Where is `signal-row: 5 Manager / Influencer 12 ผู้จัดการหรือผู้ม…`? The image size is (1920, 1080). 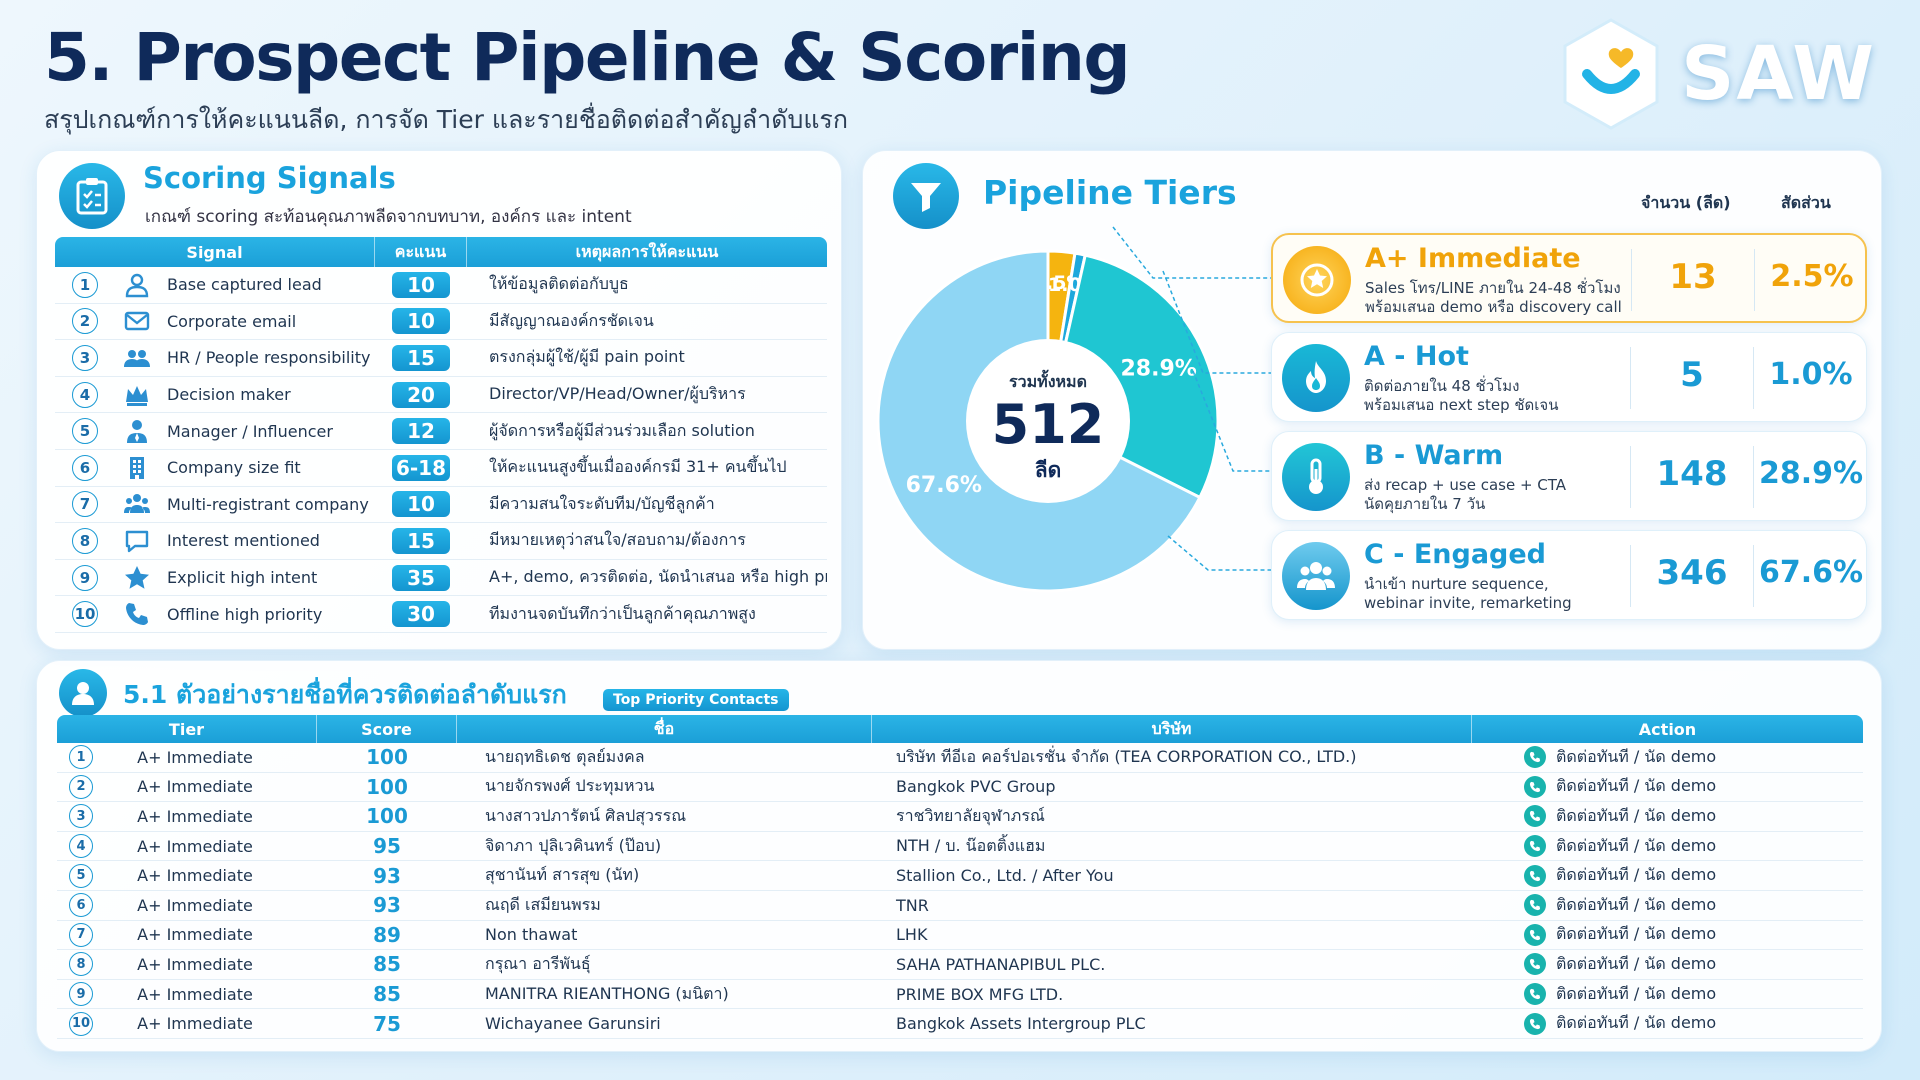
signal-row: 5 Manager / Influencer 12 ผู้จัดการหรือผู้ม… is located at coordinates (441, 431).